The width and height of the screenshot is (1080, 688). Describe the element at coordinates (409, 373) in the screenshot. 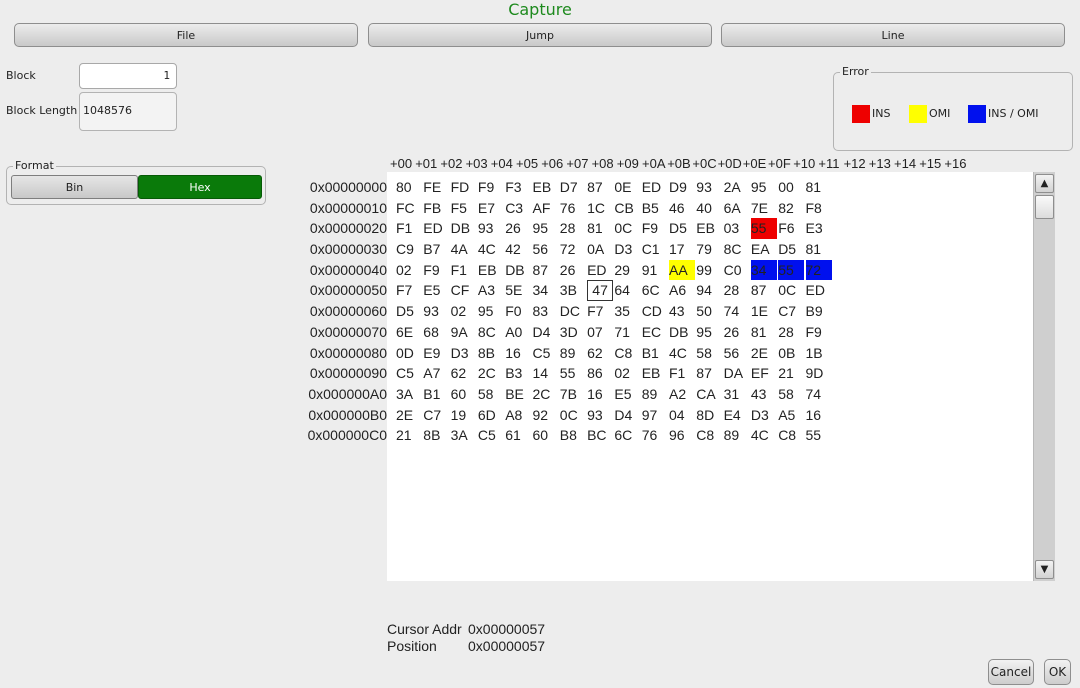

I see `hex-byte: C5` at that location.